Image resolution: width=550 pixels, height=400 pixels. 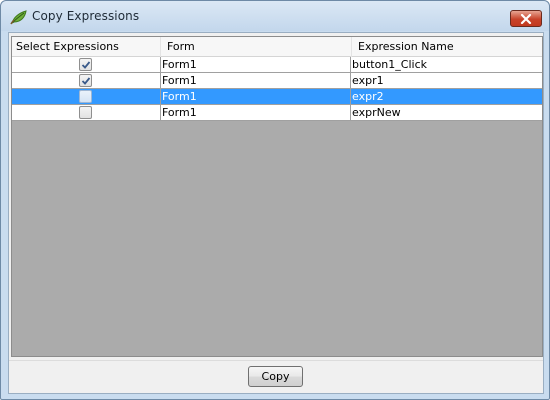 What do you see at coordinates (446, 80) in the screenshot?
I see `expression-name-cell: expr1` at bounding box center [446, 80].